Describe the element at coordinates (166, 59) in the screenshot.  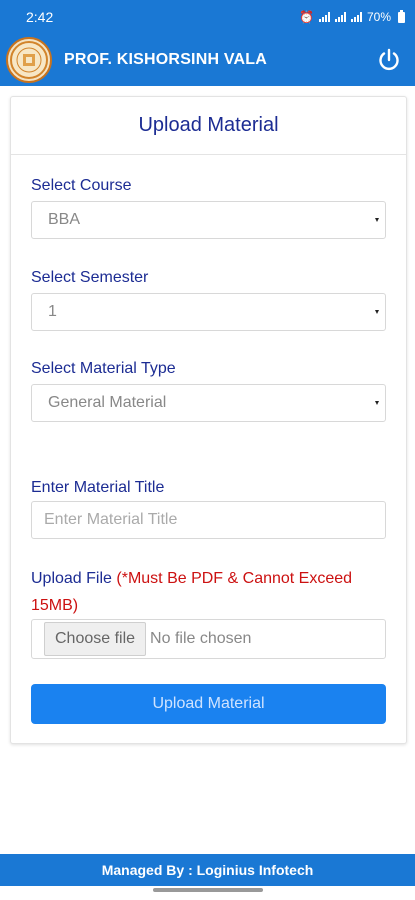
I see `app-title: PROF. KISHORSINH VALA` at that location.